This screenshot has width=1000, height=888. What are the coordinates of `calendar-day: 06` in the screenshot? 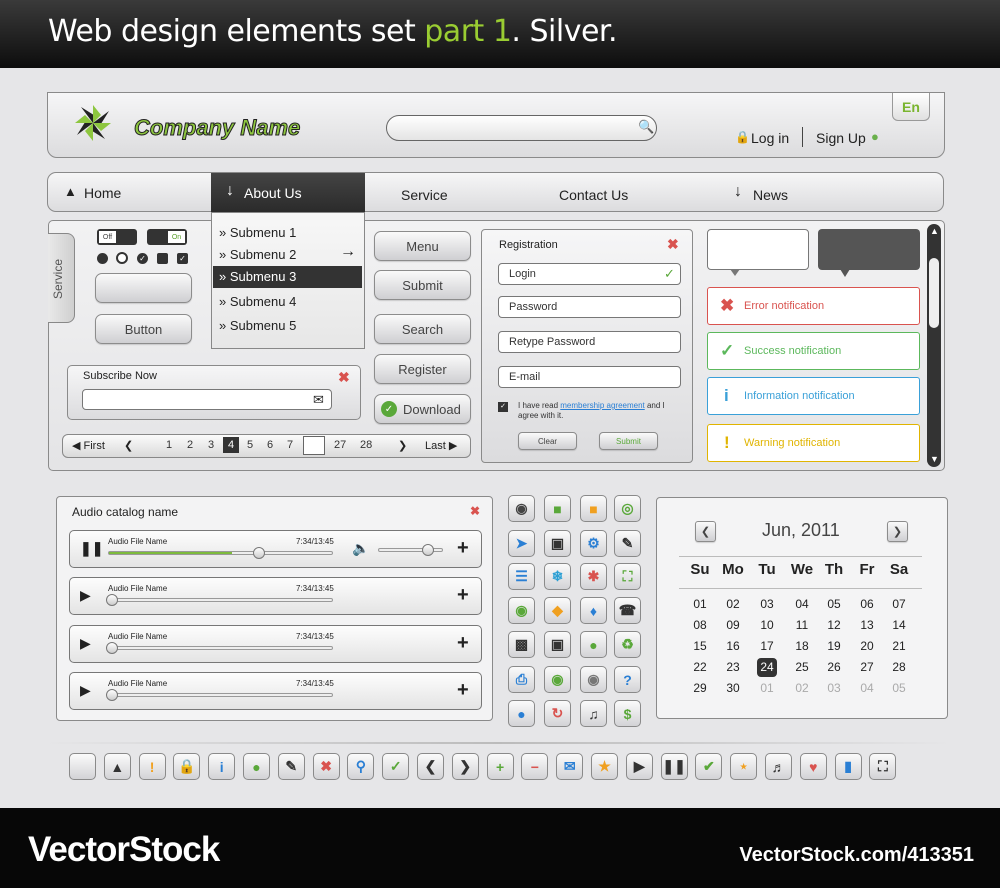 It's located at (867, 604).